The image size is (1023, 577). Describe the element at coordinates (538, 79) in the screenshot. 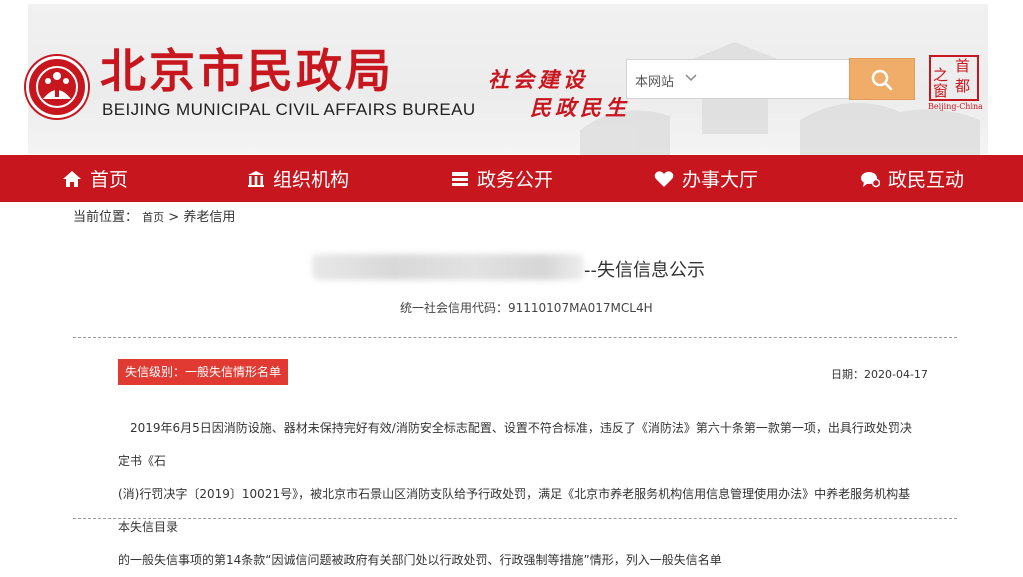

I see `slogan-line-1: 社会建设` at that location.